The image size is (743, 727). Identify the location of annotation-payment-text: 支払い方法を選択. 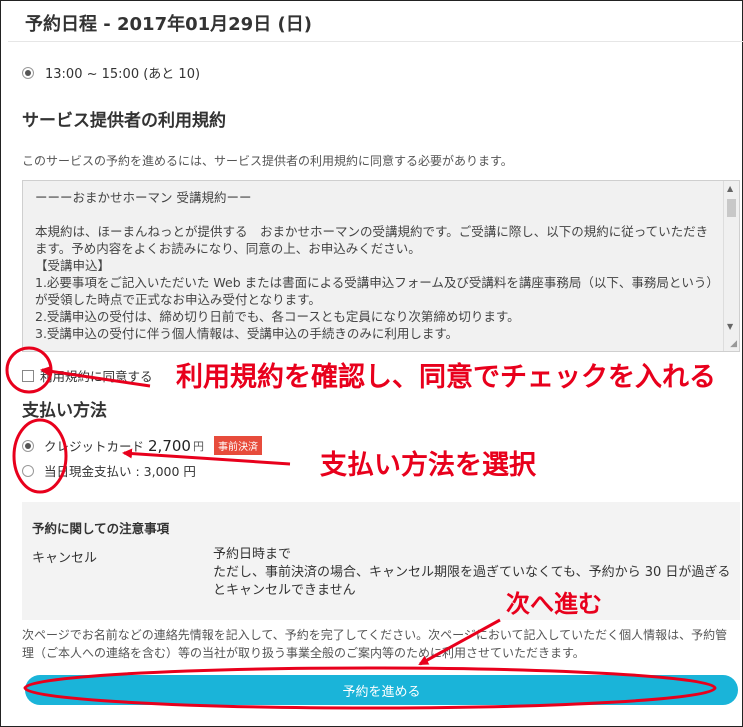
(428, 465).